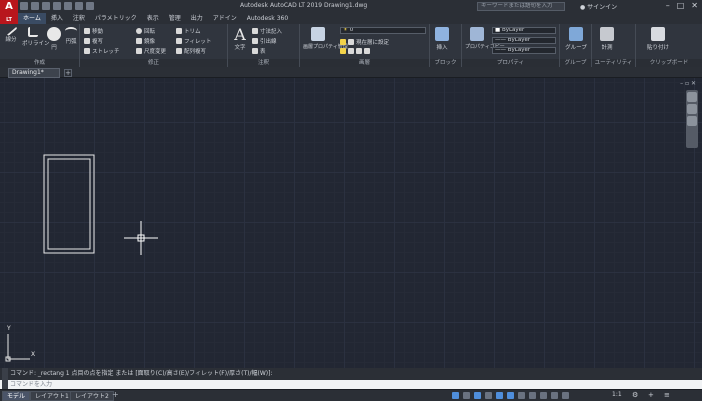 Image resolution: width=702 pixels, height=401 pixels. I want to click on group-tool: グループ, so click(576, 39).